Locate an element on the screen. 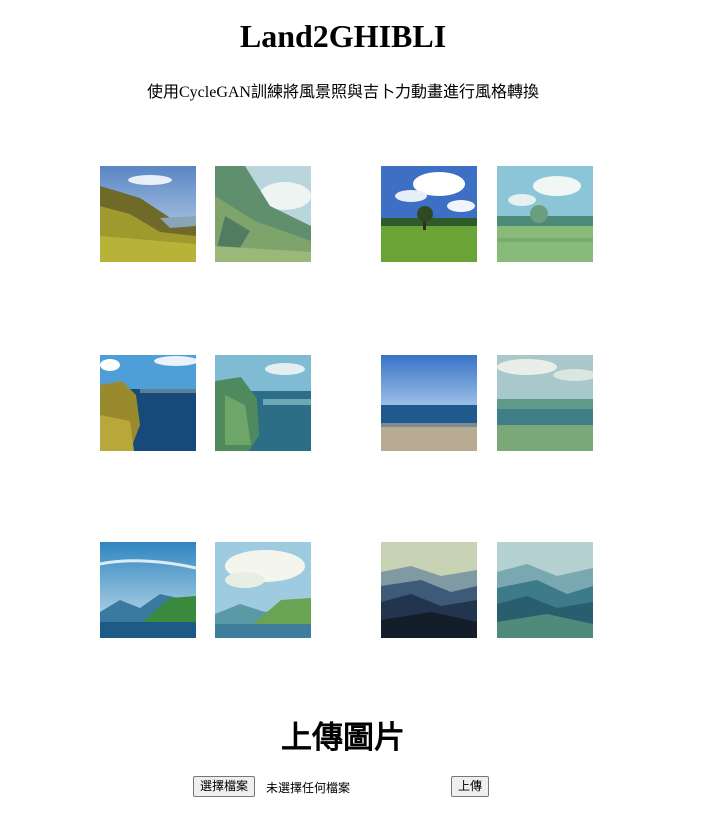 The width and height of the screenshot is (712, 830). file-selection-status: 未選擇任何檔案 is located at coordinates (308, 788).